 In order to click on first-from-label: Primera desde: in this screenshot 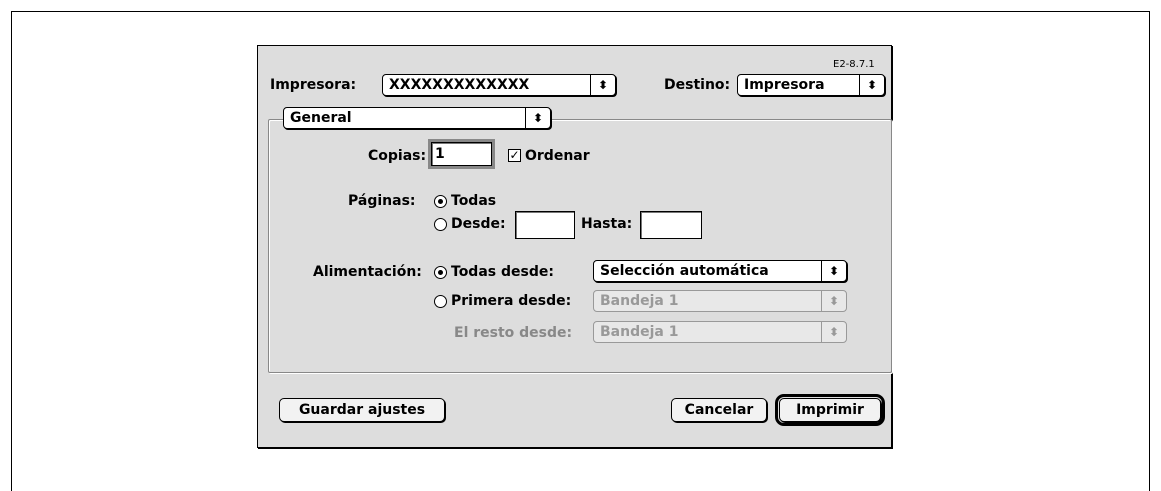, I will do `click(511, 301)`.